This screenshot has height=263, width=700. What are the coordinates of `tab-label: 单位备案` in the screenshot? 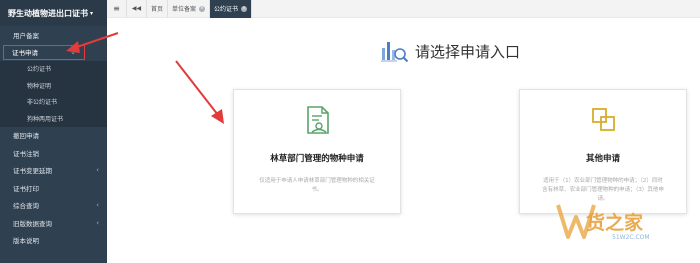 It's located at (184, 9).